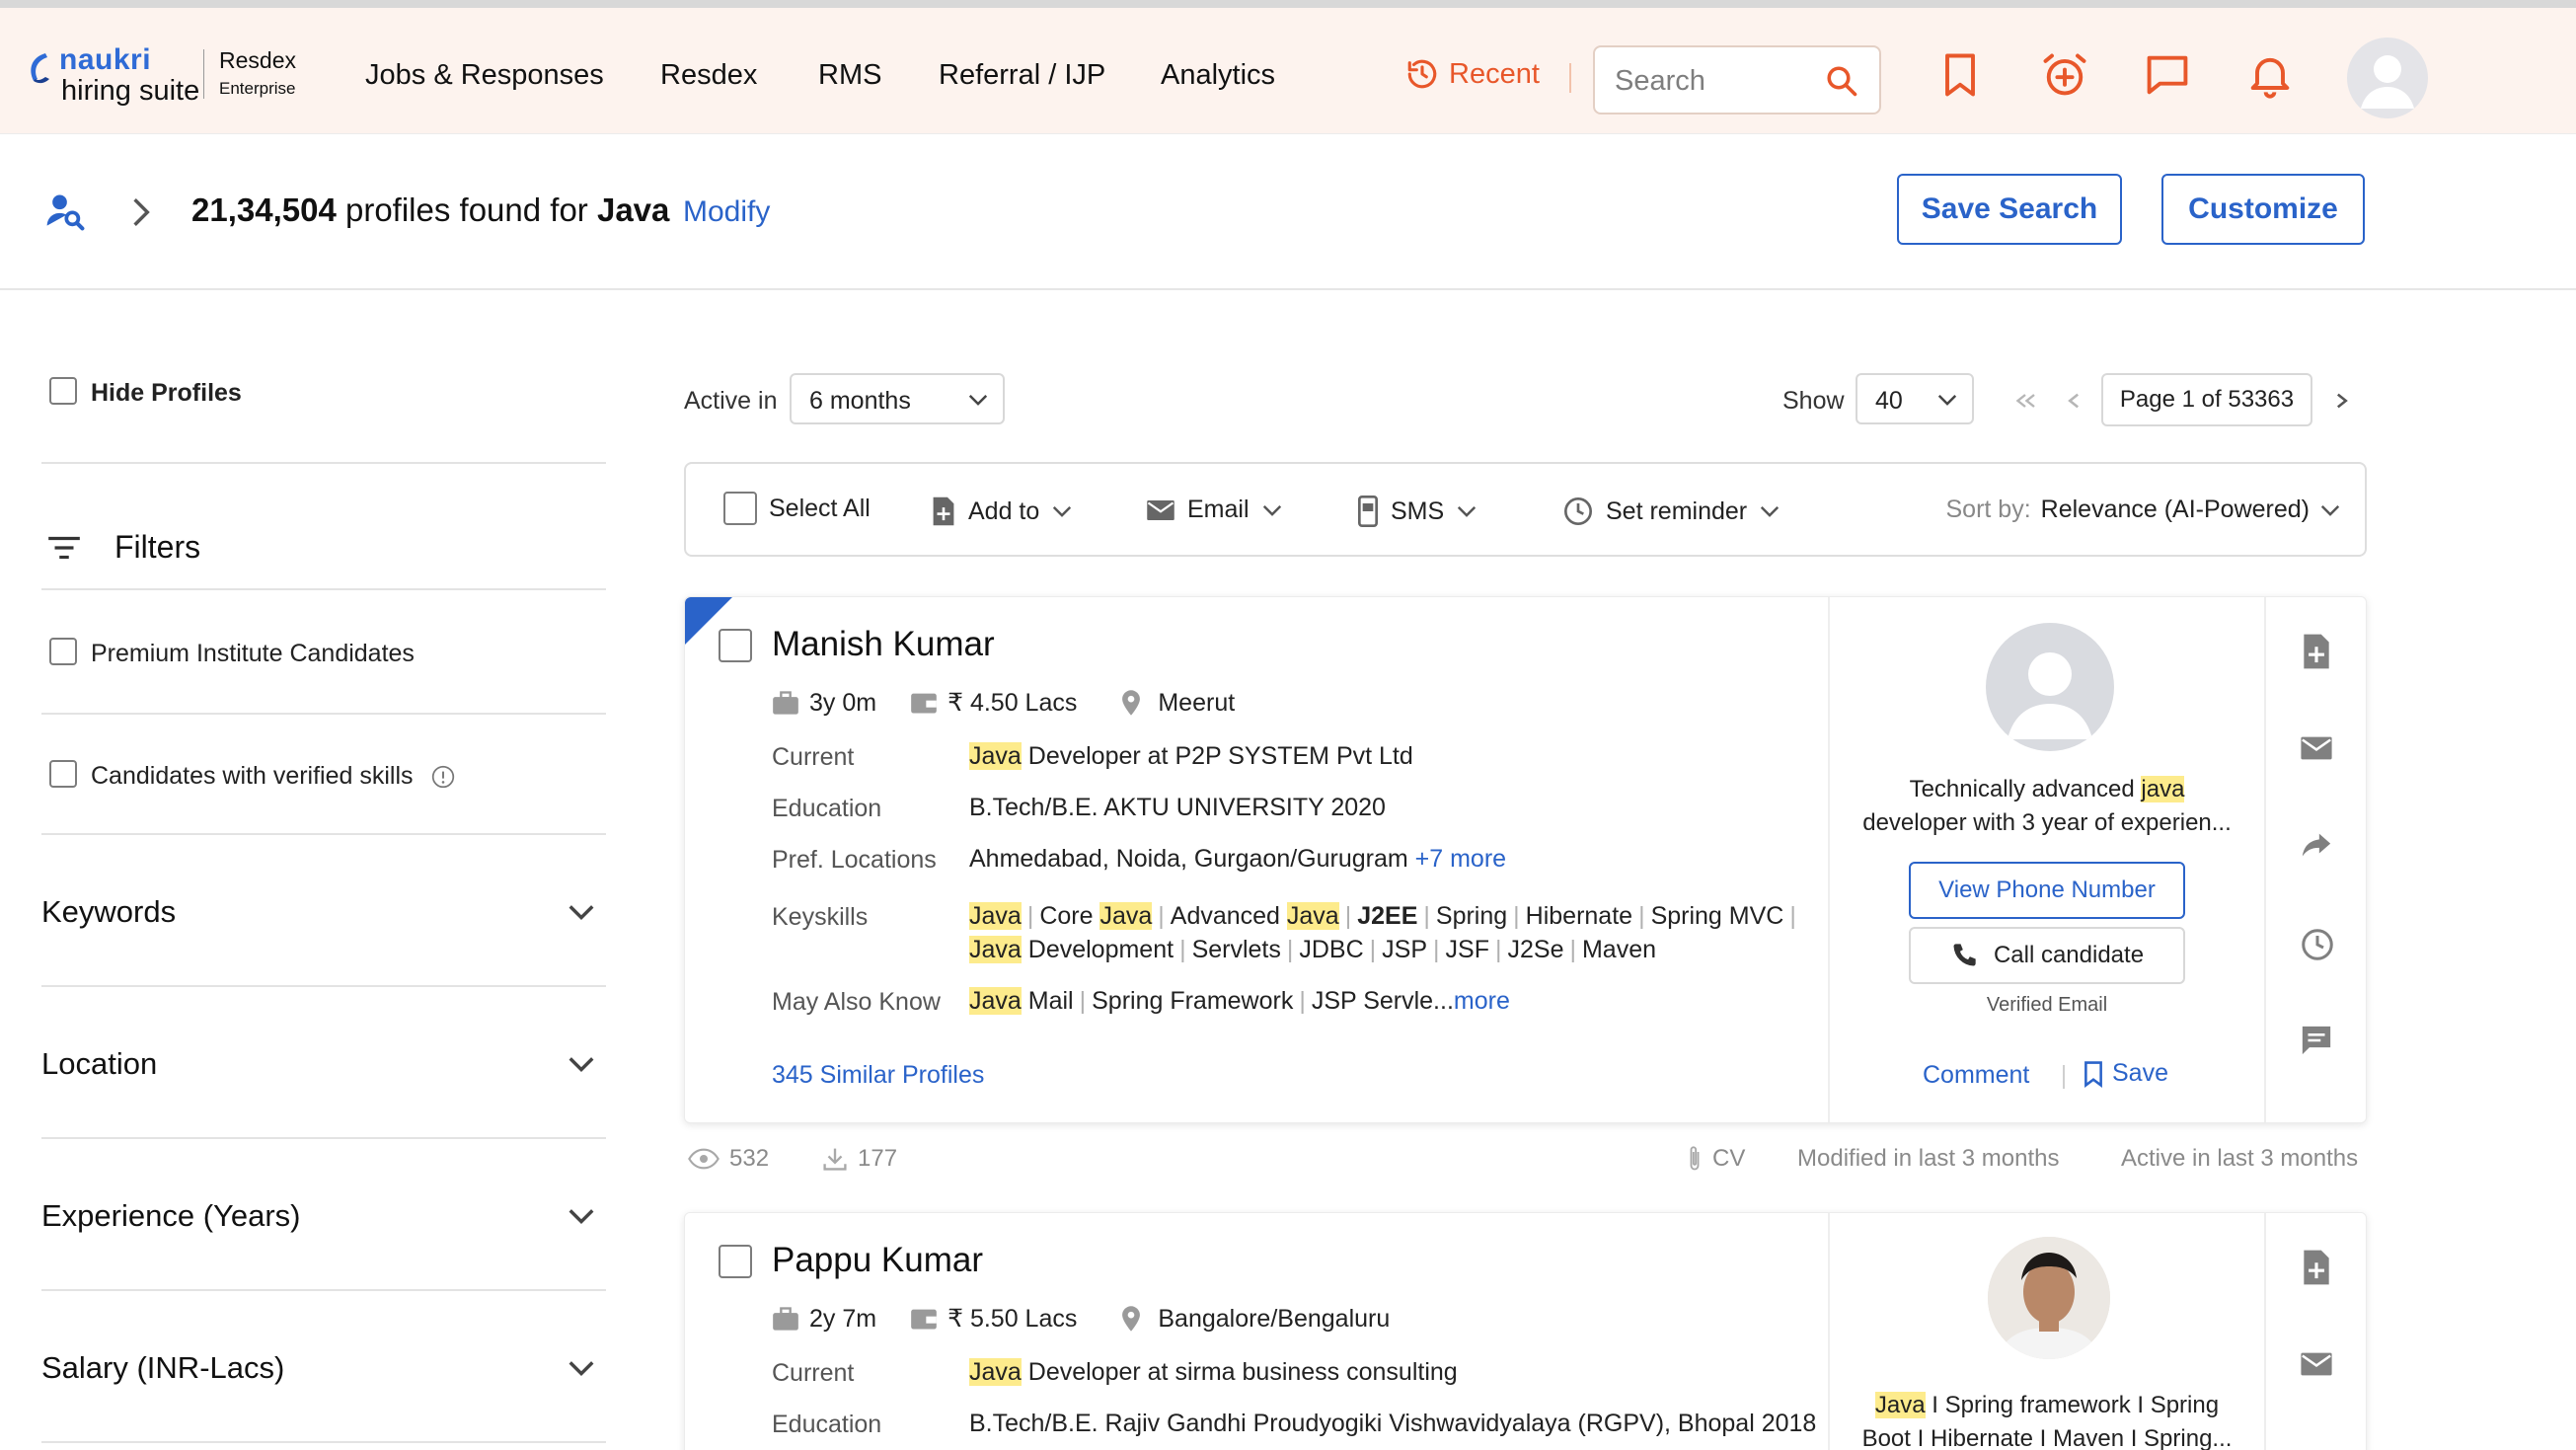 Image resolution: width=2576 pixels, height=1450 pixels. What do you see at coordinates (1218, 509) in the screenshot?
I see `email-label: Email` at bounding box center [1218, 509].